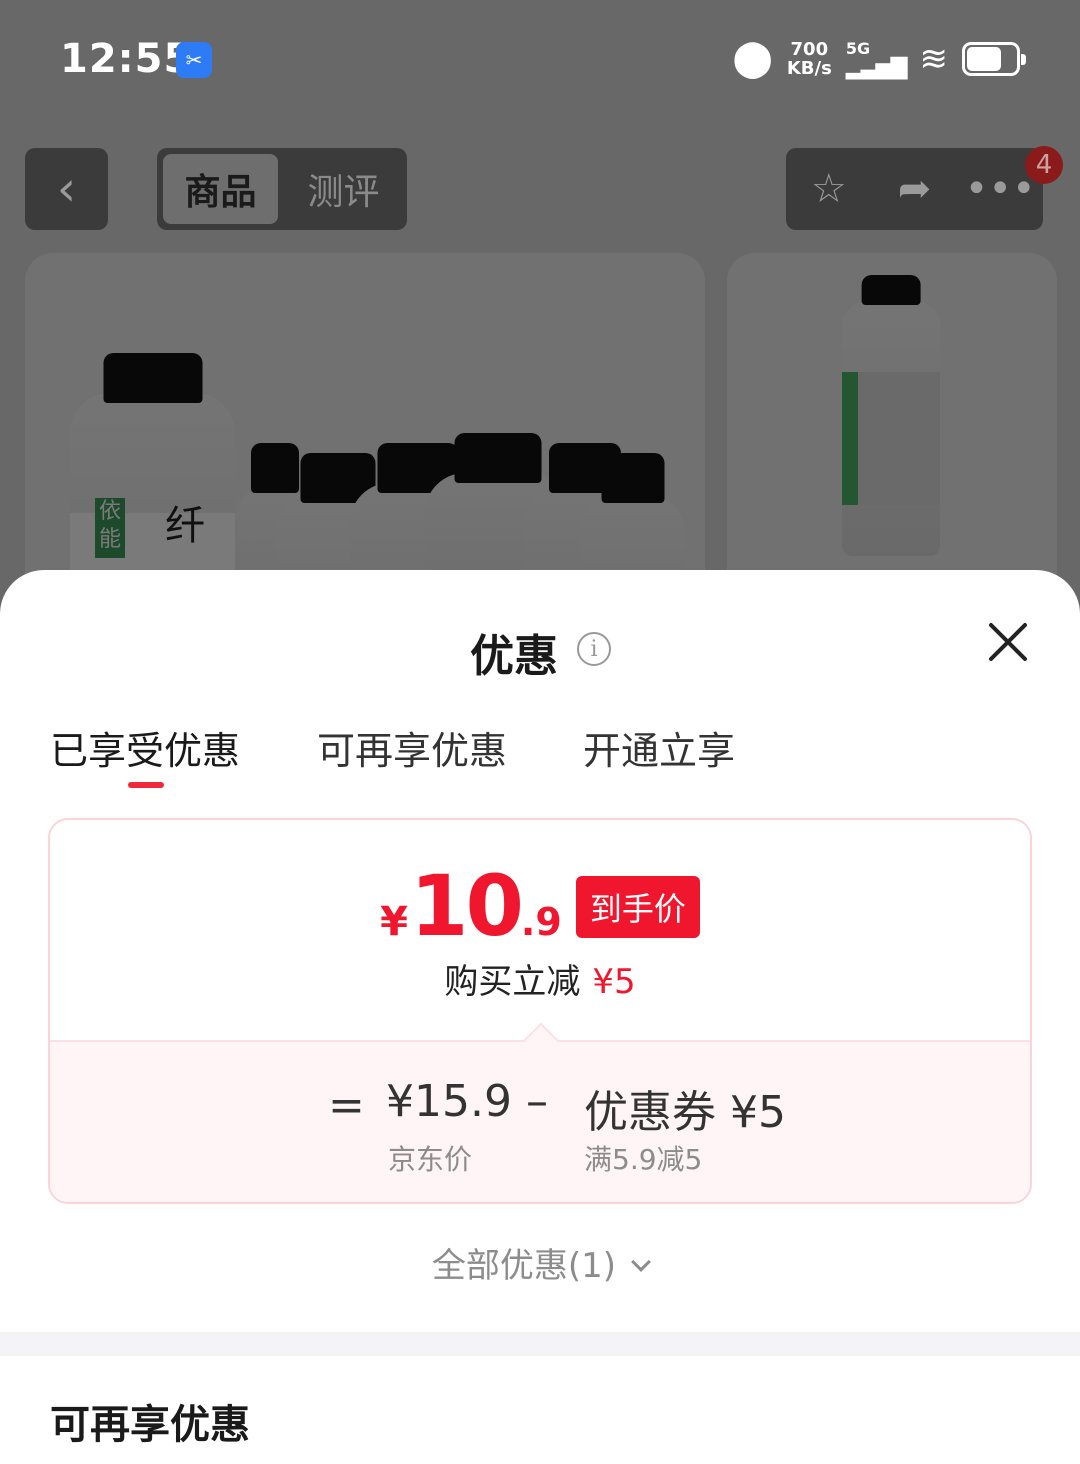 The height and width of the screenshot is (1464, 1080). I want to click on nav-tabs: 商品 测评, so click(282, 189).